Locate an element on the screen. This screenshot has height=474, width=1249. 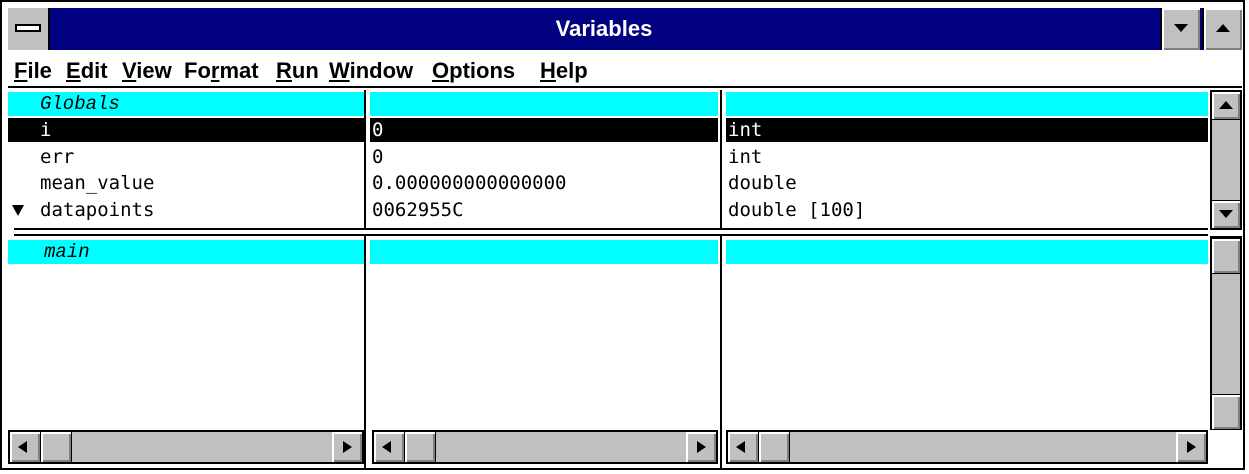
variable-value: 0062955C is located at coordinates (418, 210).